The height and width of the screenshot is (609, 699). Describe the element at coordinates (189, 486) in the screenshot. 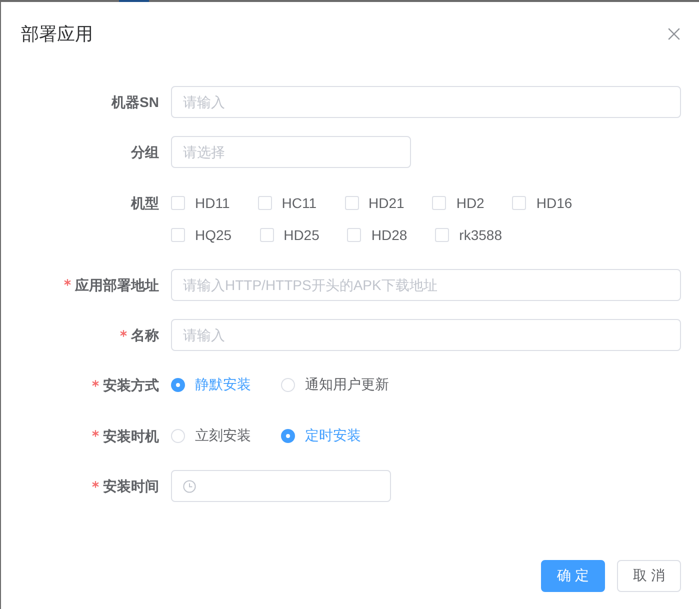

I see `clock-icon` at that location.